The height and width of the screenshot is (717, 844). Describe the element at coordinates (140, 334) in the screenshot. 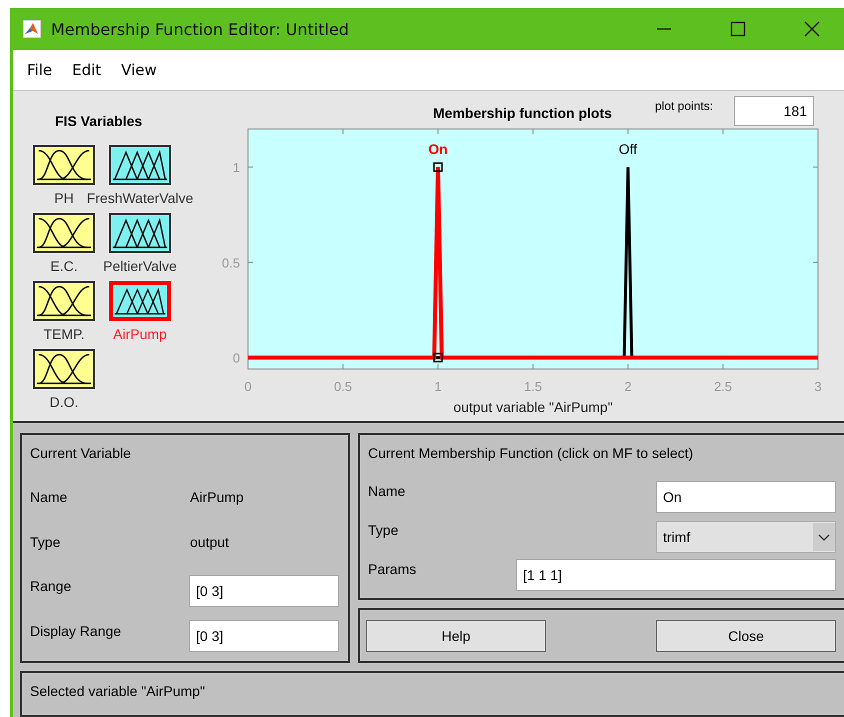

I see `variable-label: AirPump` at that location.